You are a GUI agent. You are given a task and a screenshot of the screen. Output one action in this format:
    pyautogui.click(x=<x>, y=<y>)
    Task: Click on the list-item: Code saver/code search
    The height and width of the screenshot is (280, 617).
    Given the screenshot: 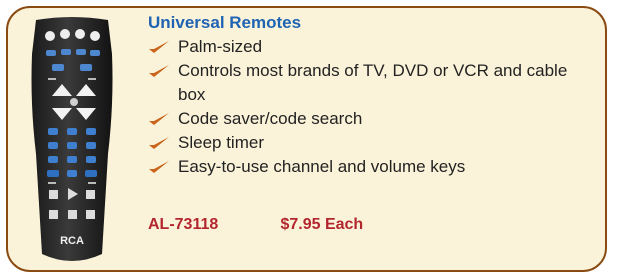 What is the action you would take?
    pyautogui.click(x=368, y=119)
    